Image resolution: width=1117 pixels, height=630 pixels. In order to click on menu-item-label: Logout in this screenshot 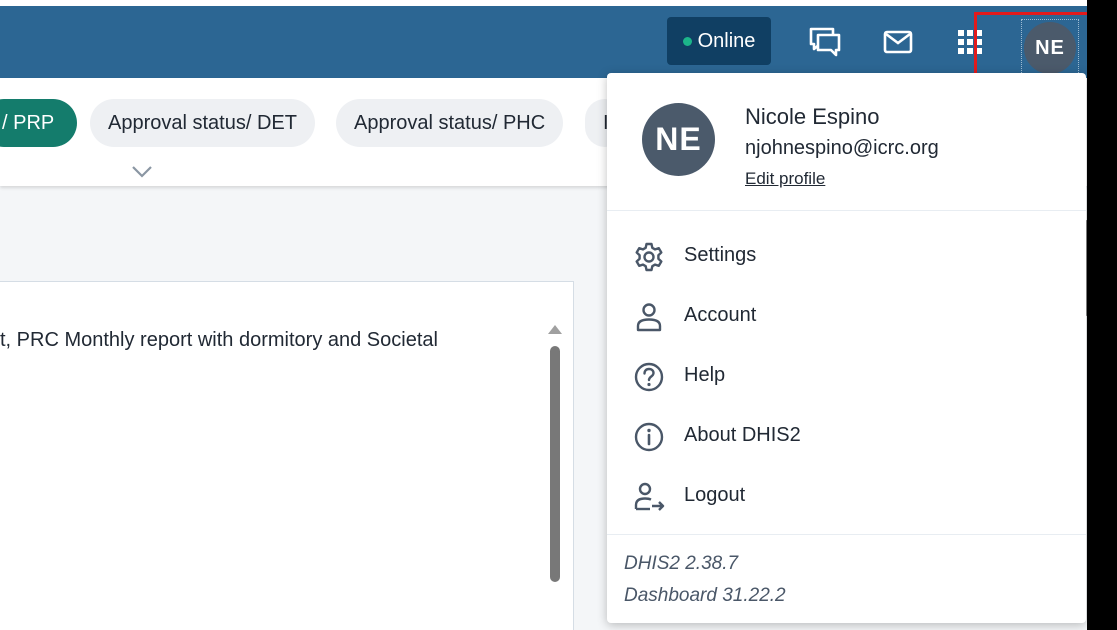, I will do `click(715, 495)`.